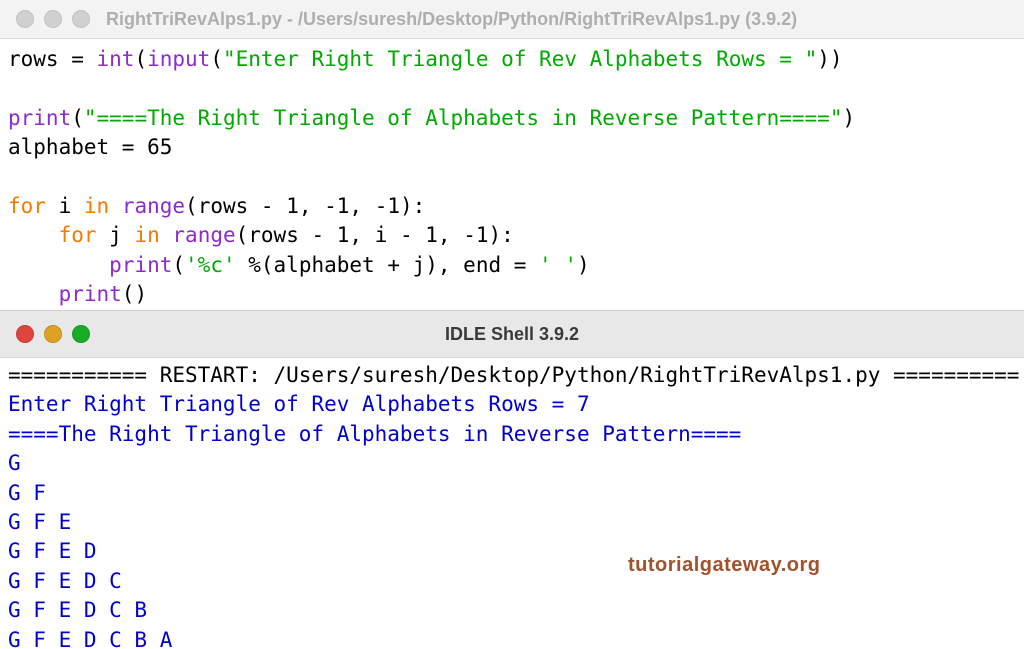 The height and width of the screenshot is (649, 1024). What do you see at coordinates (40, 521) in the screenshot?
I see `output-line: G F E` at bounding box center [40, 521].